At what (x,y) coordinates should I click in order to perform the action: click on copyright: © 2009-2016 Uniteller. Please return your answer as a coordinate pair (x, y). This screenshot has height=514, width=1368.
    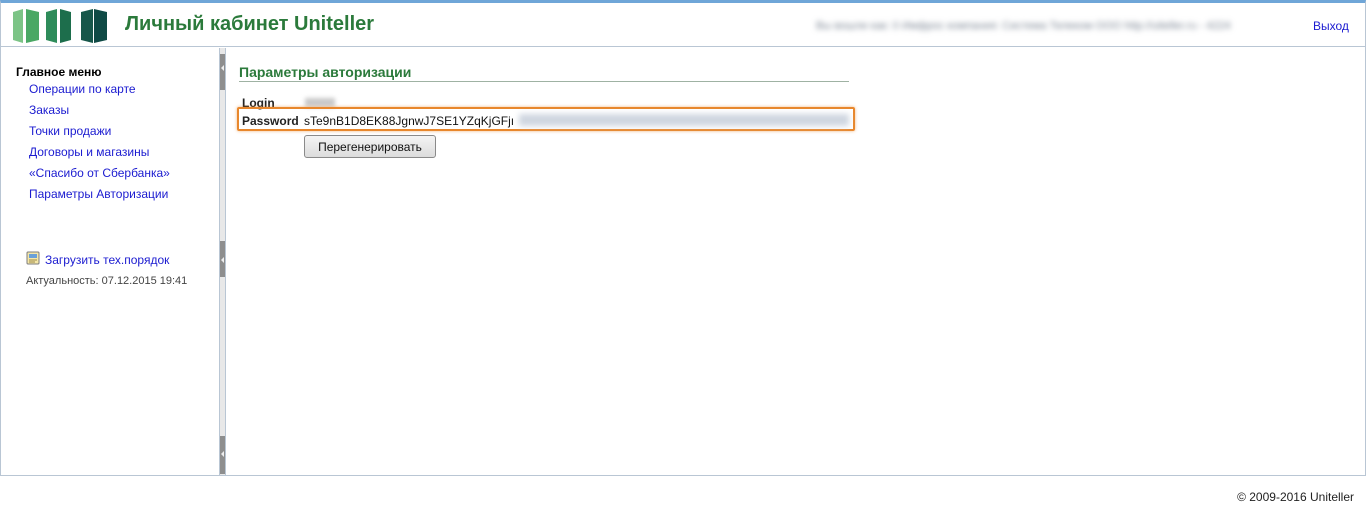
    Looking at the image, I should click on (1295, 497).